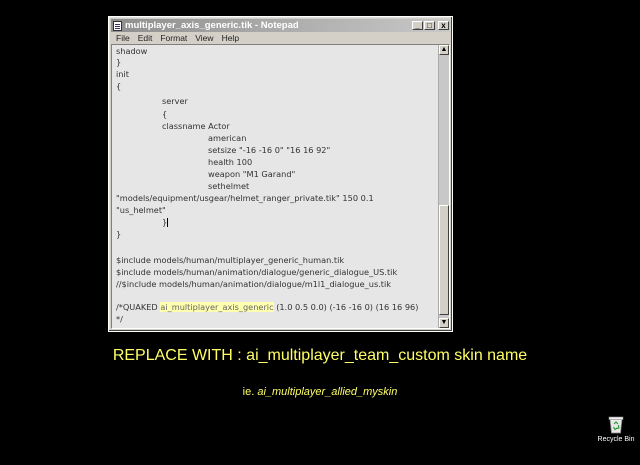 Image resolution: width=640 pixels, height=465 pixels. Describe the element at coordinates (227, 138) in the screenshot. I see `code-line: american` at that location.